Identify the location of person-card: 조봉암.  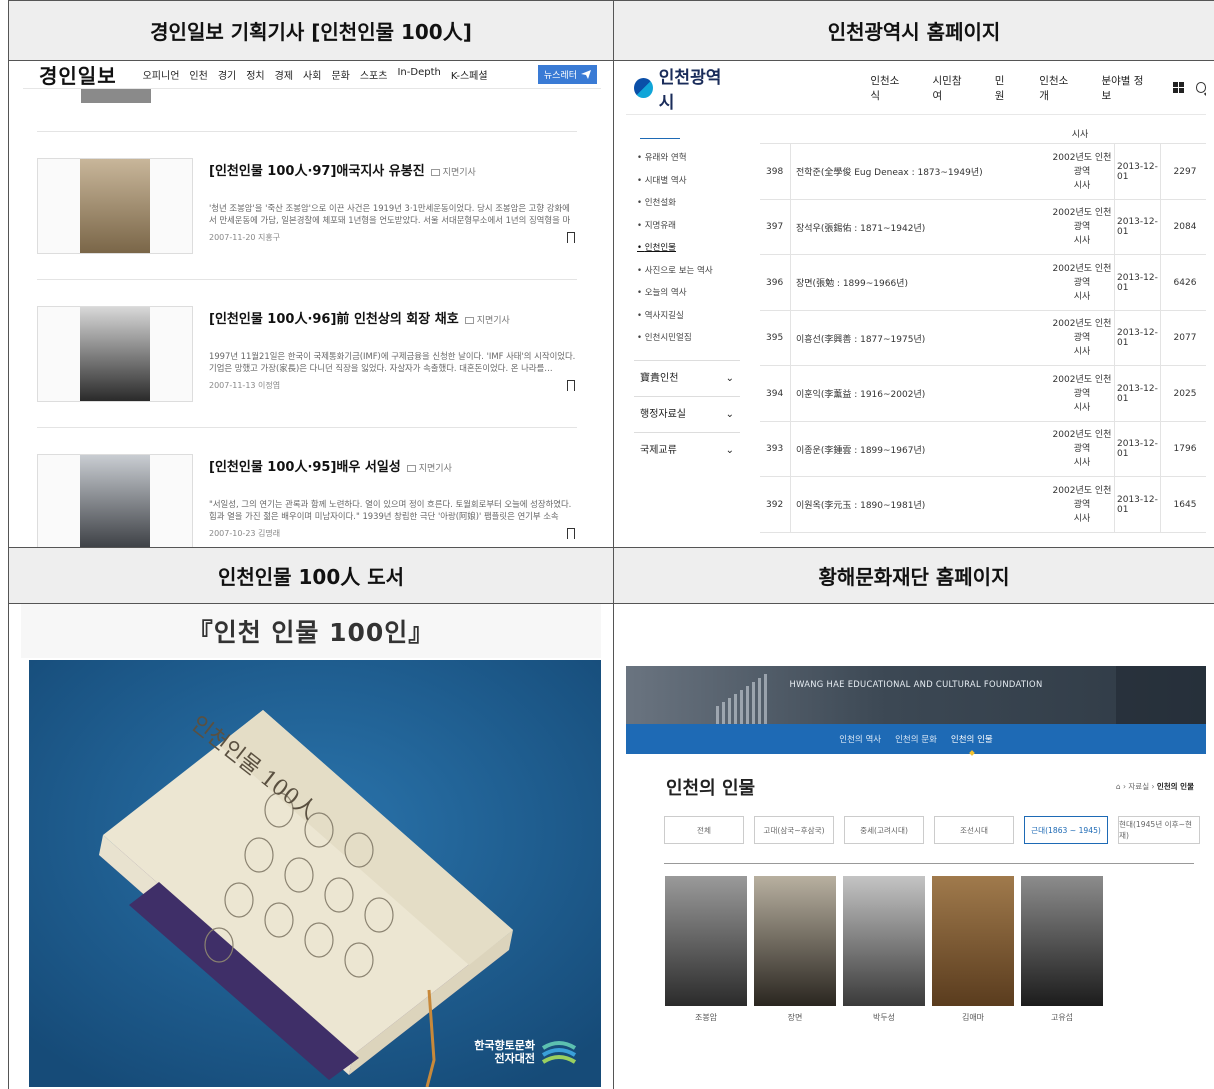
(706, 949).